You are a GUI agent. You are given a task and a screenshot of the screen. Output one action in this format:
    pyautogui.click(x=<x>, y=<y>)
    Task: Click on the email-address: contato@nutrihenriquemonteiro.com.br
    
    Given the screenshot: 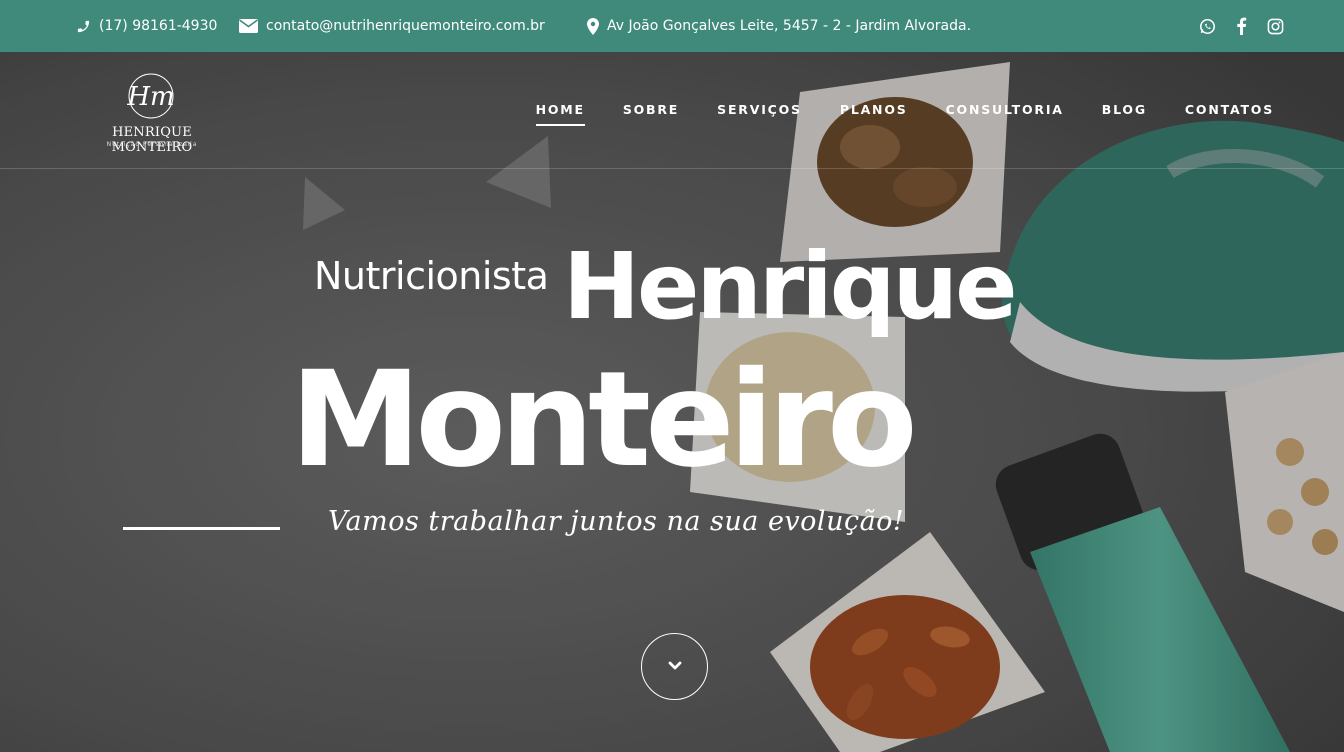 What is the action you would take?
    pyautogui.click(x=405, y=26)
    